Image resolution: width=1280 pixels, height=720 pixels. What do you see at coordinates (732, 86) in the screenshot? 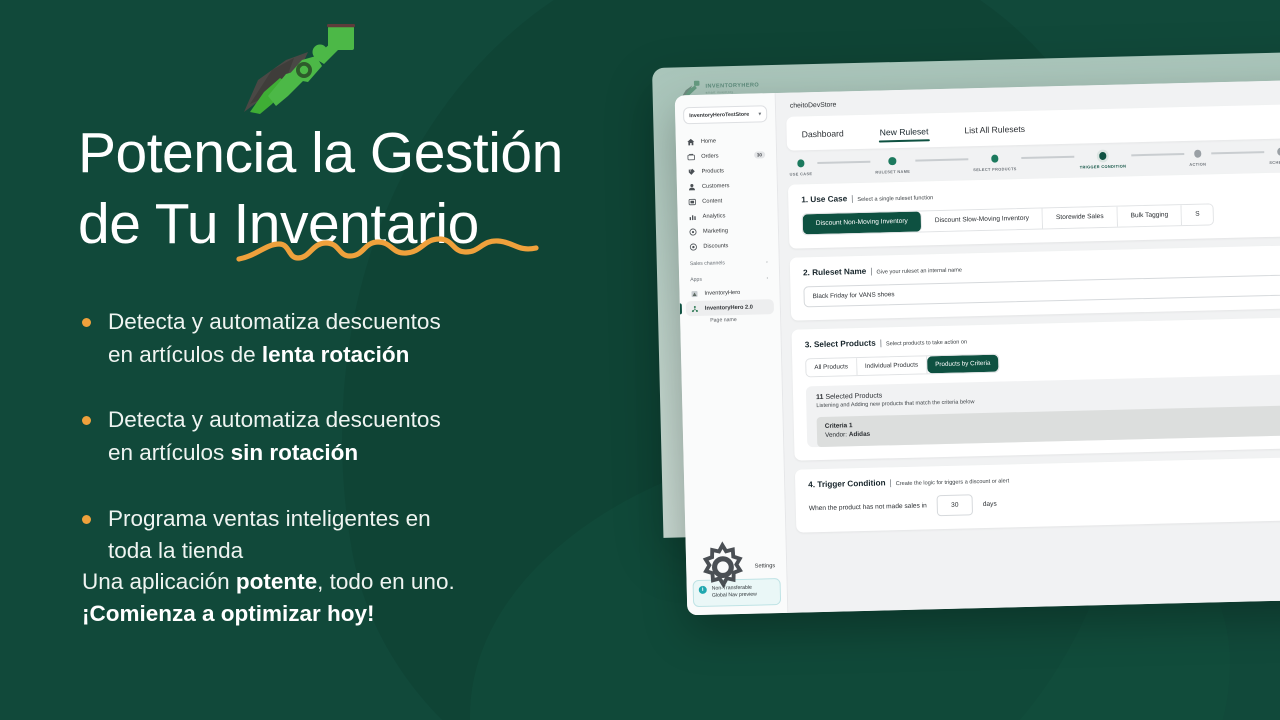
I see `brand-name: INVENTORYHERO` at bounding box center [732, 86].